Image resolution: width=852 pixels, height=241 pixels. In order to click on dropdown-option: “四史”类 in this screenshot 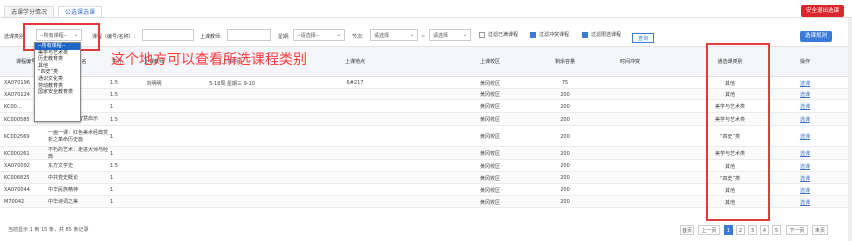, I will do `click(57, 72)`.